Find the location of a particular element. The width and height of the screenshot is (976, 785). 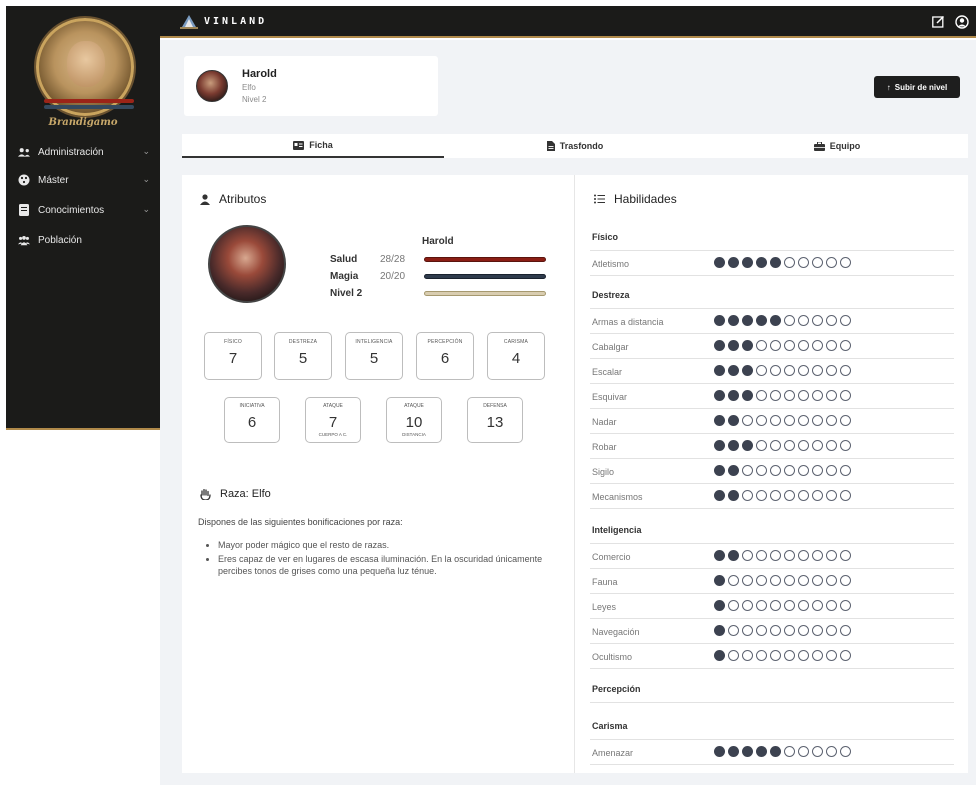

tab-ficha: Ficha is located at coordinates (313, 146).